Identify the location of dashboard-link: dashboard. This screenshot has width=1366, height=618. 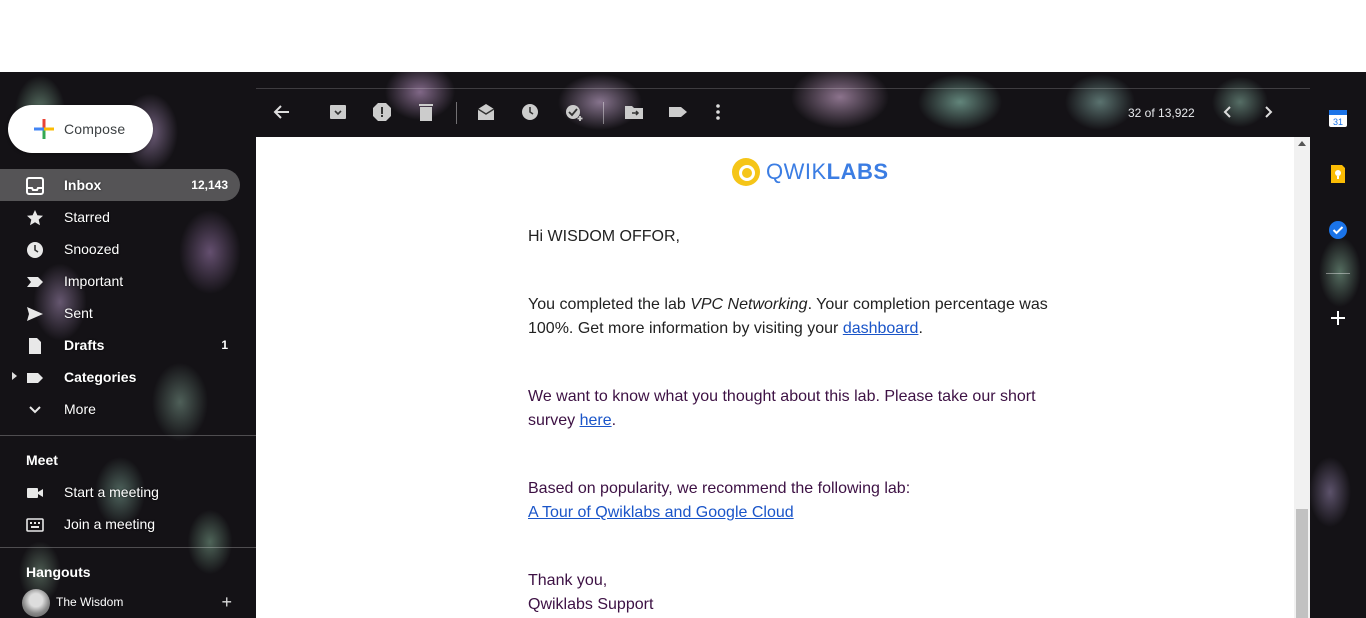
(881, 328).